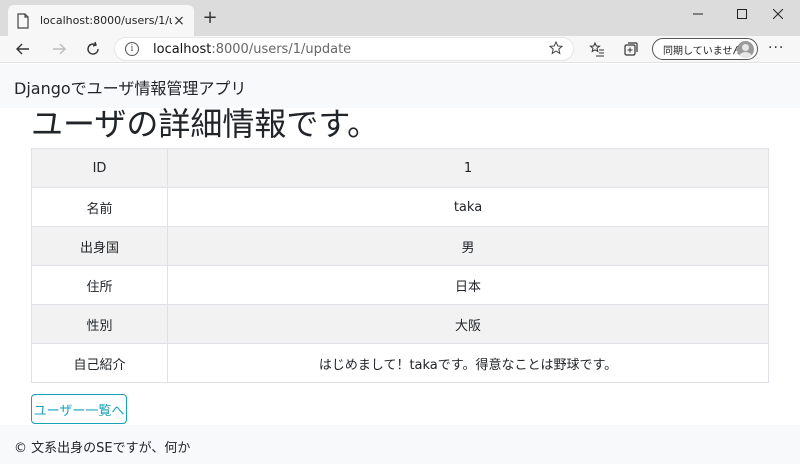 The image size is (800, 464). I want to click on browser-tab: localhost:8000/users/1/update ×, so click(101, 20).